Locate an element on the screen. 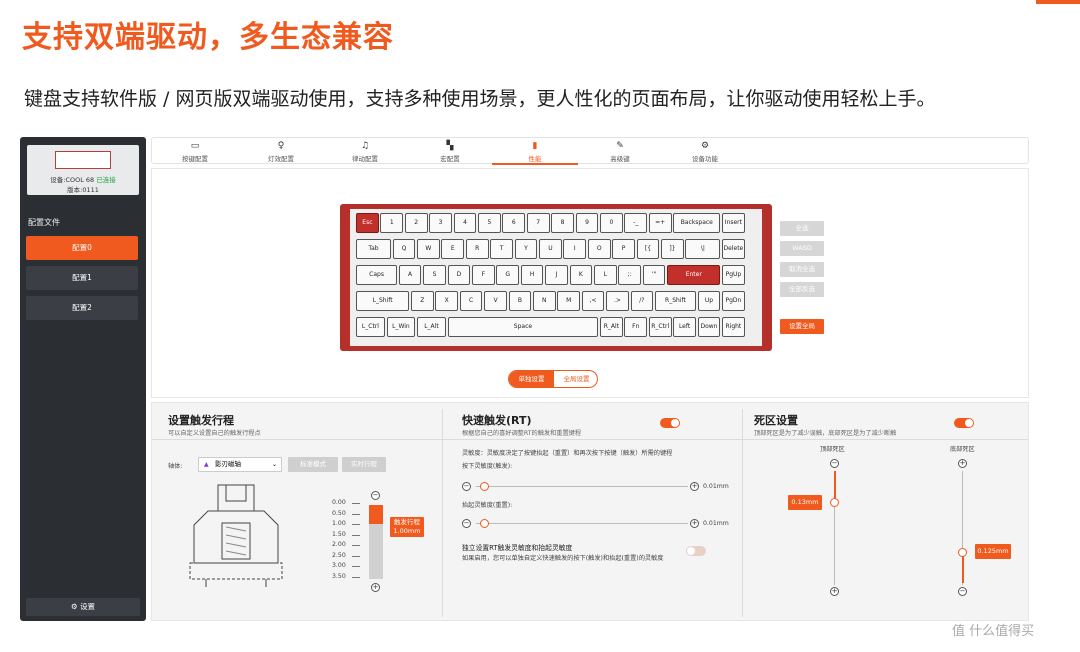  key-2-3: D is located at coordinates (459, 275).